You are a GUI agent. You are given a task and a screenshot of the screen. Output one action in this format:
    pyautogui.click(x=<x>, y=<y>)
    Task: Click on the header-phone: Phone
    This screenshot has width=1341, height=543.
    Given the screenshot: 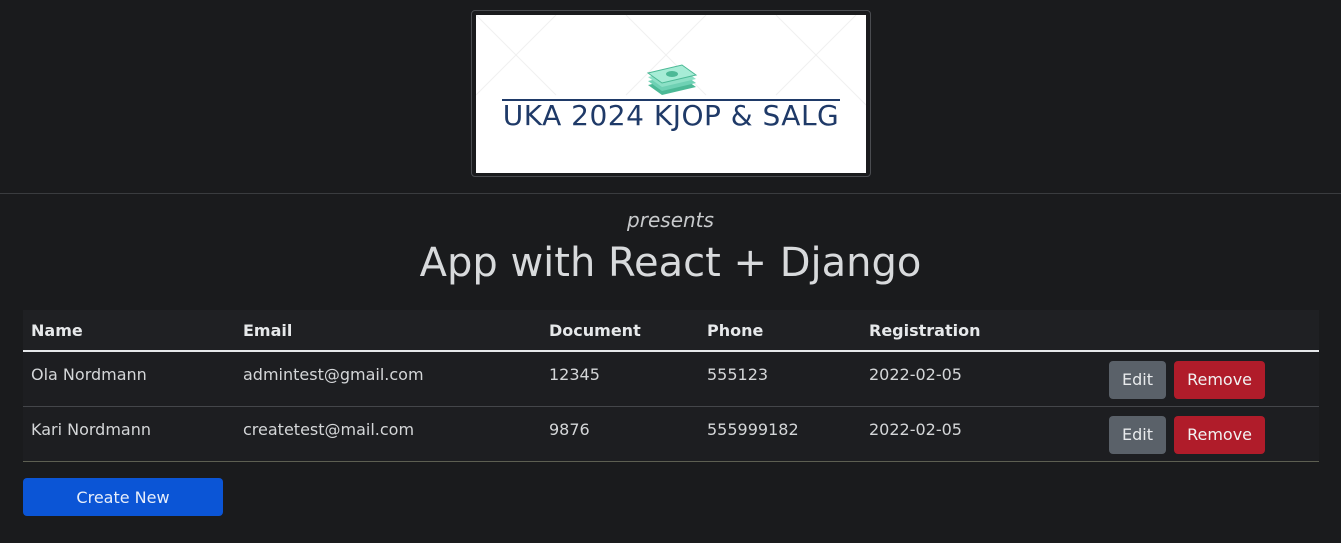 What is the action you would take?
    pyautogui.click(x=780, y=331)
    